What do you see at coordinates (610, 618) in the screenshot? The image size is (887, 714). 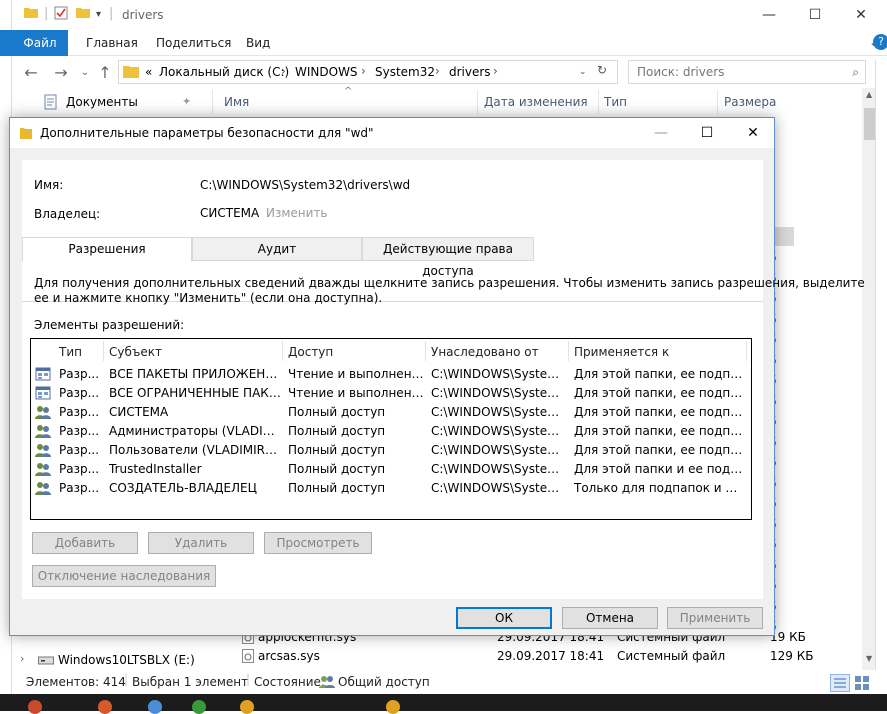 I see `cancel-button: Отмена` at bounding box center [610, 618].